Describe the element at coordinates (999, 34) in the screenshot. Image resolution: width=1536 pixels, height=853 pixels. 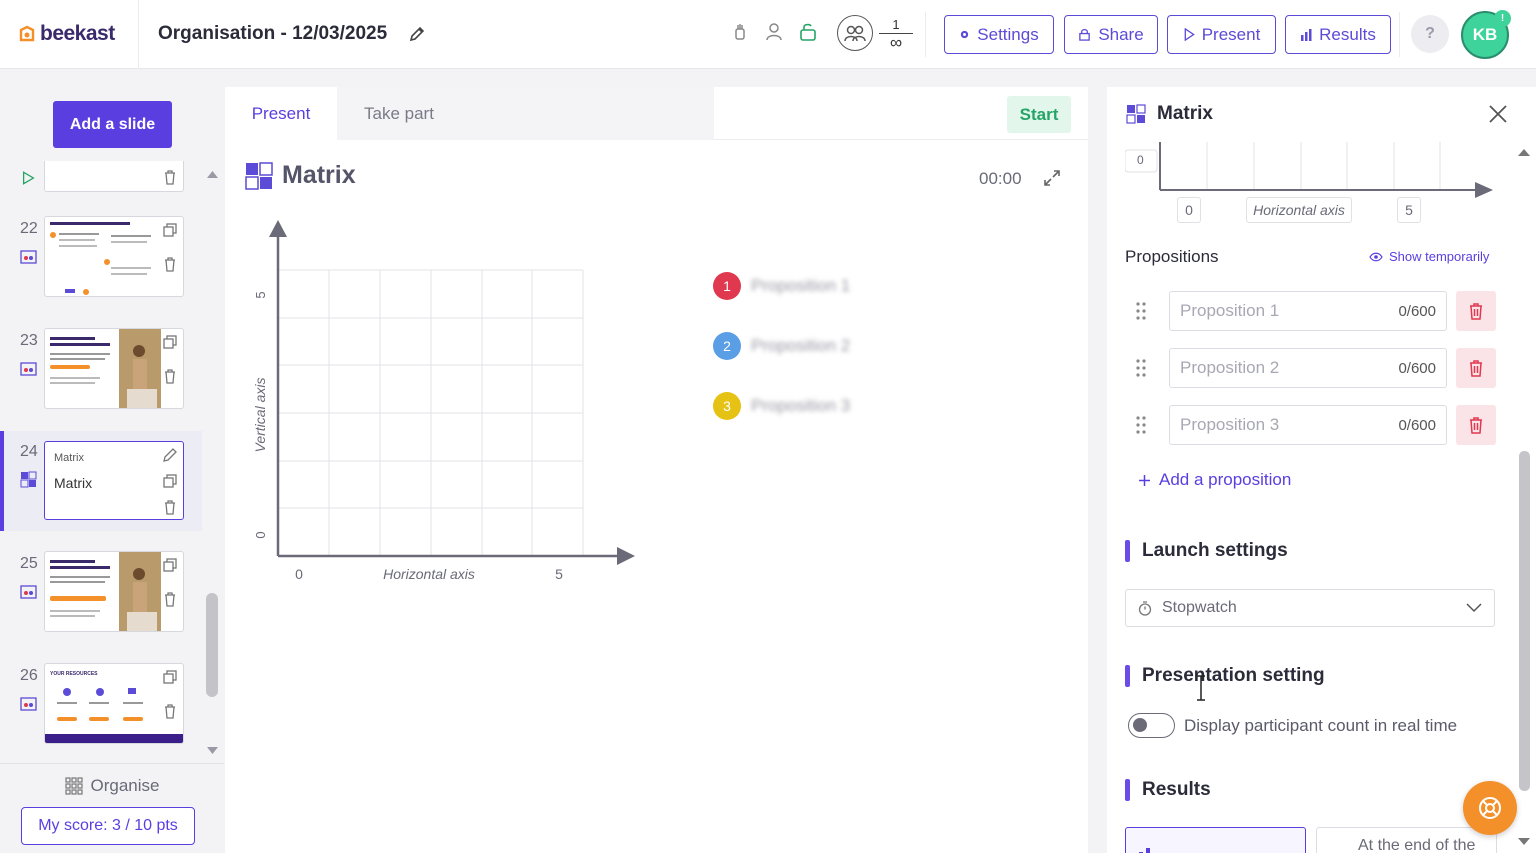
I see `settings-button: Settings` at that location.